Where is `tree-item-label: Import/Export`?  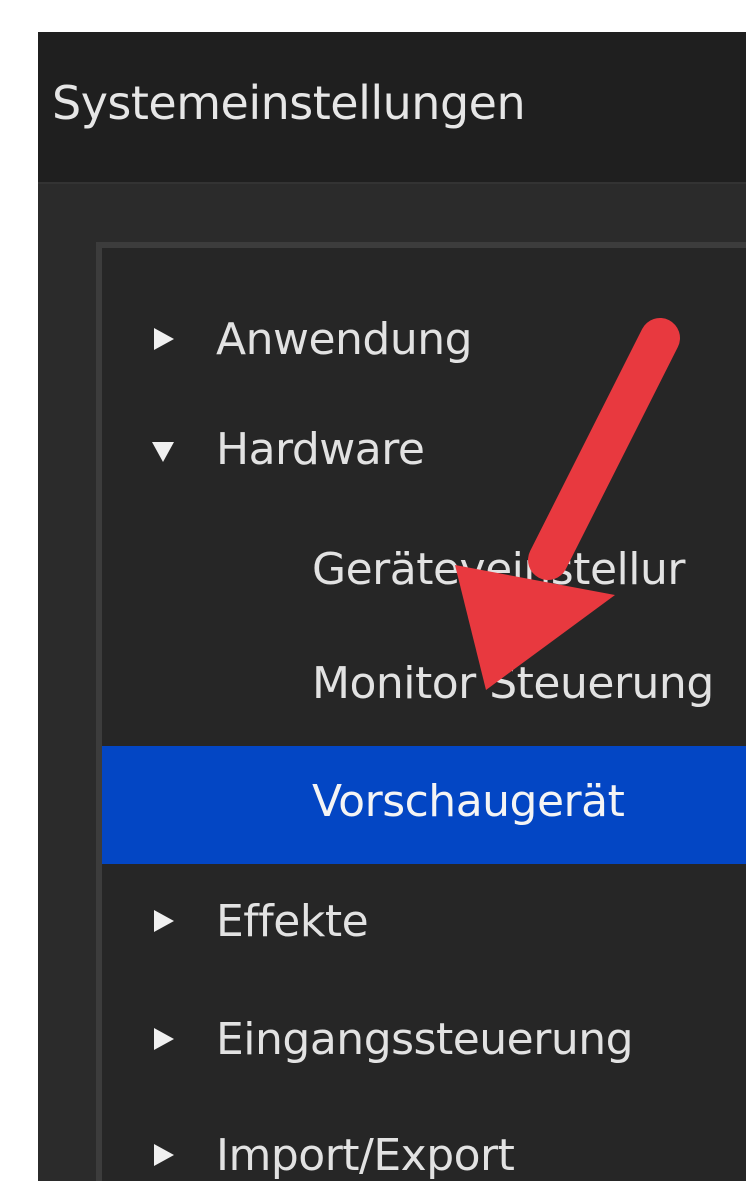
tree-item-label: Import/Export is located at coordinates (365, 1155).